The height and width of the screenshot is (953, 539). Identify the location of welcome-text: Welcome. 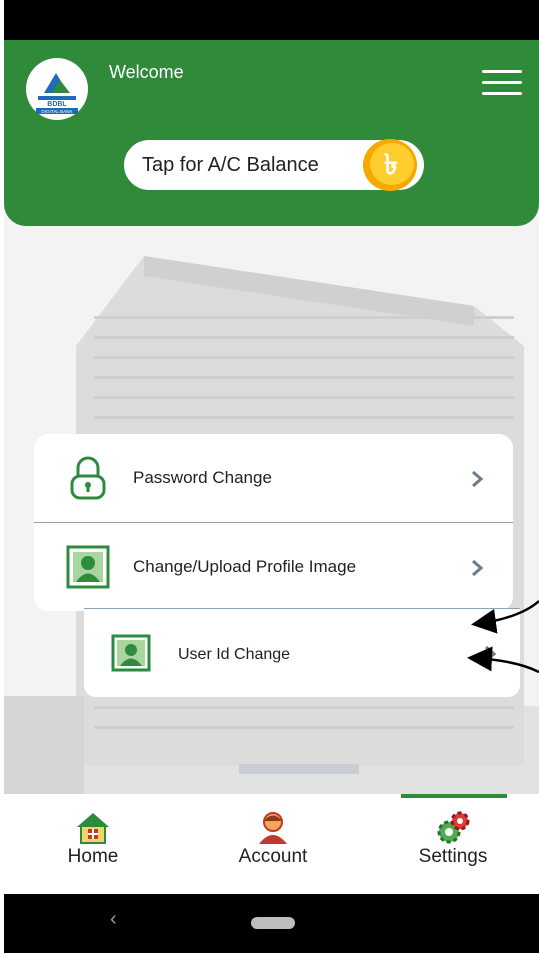
(146, 72).